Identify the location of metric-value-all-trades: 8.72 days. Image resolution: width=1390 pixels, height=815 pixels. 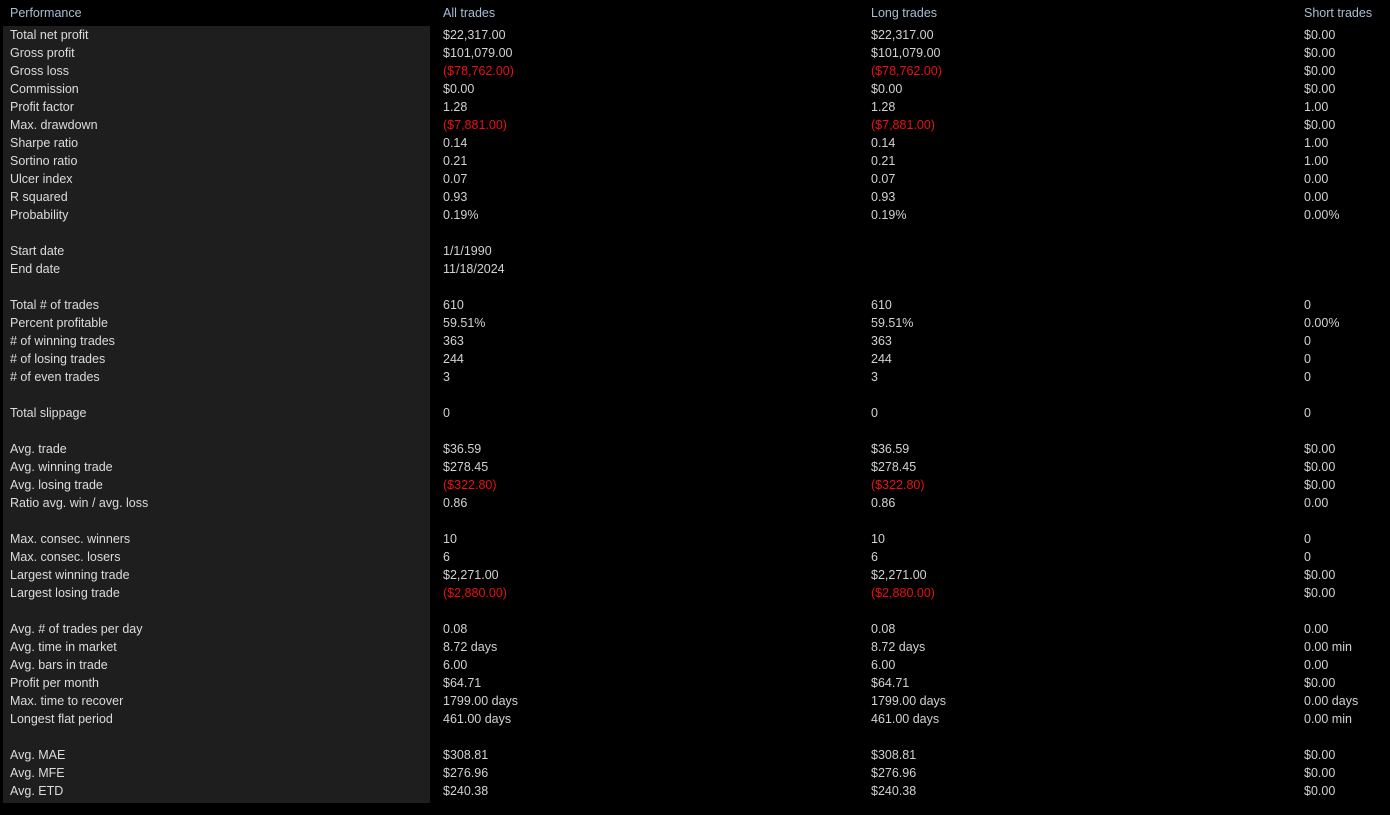
(470, 647).